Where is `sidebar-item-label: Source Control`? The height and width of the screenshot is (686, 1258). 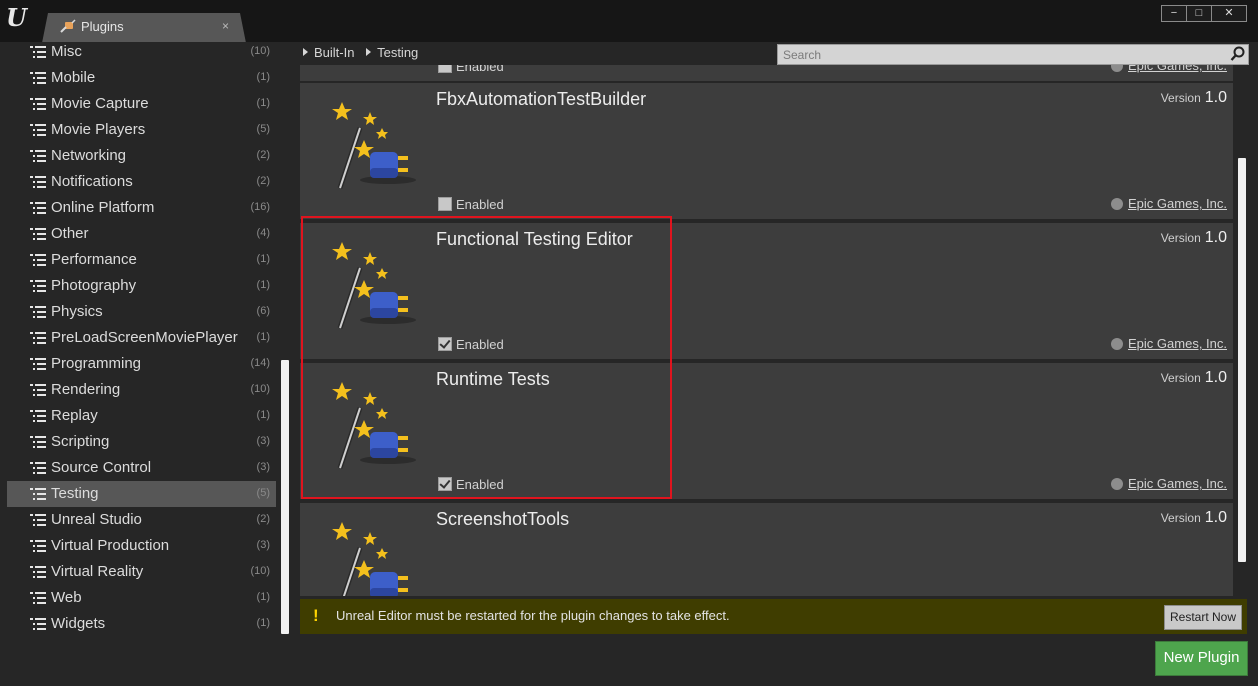 sidebar-item-label: Source Control is located at coordinates (101, 467).